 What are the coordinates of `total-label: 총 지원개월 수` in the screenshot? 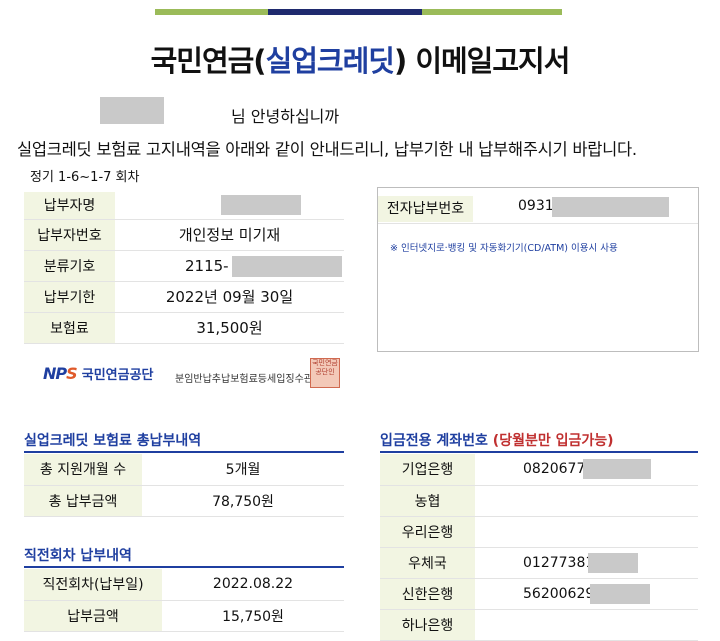 It's located at (83, 470).